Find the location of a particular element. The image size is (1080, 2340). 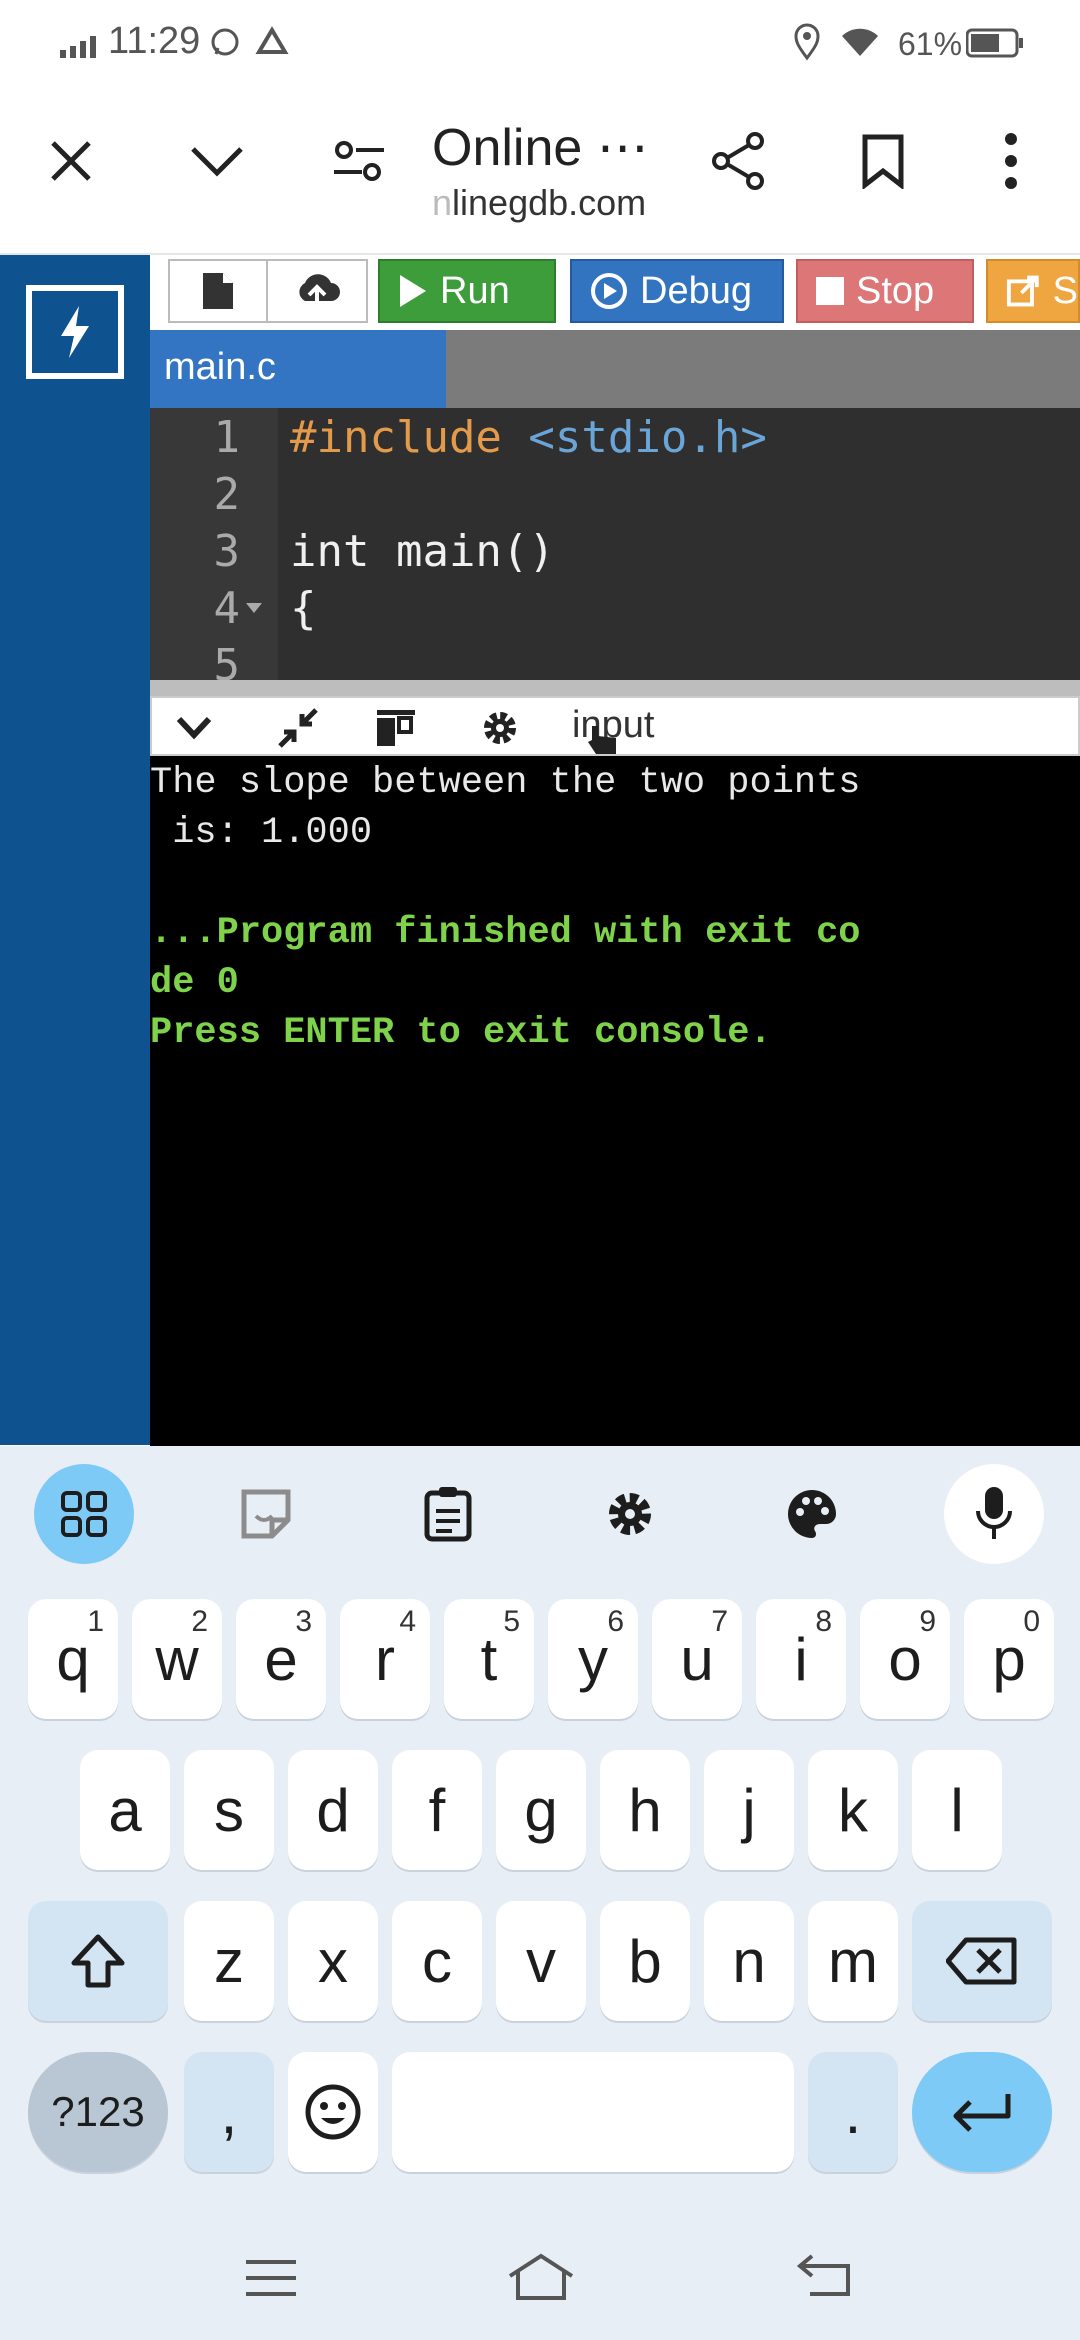

console-line: The slope between the two points is located at coordinates (505, 783).